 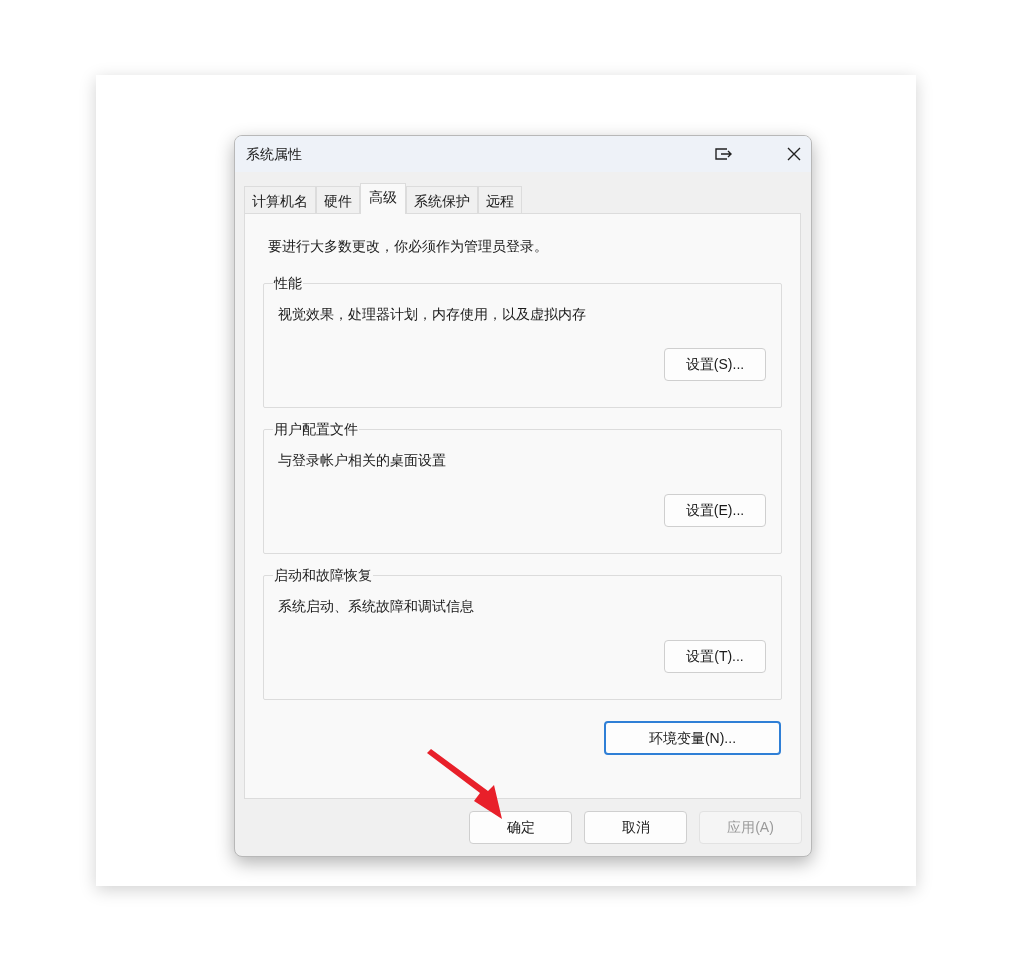 What do you see at coordinates (442, 199) in the screenshot?
I see `tab: 系统保护` at bounding box center [442, 199].